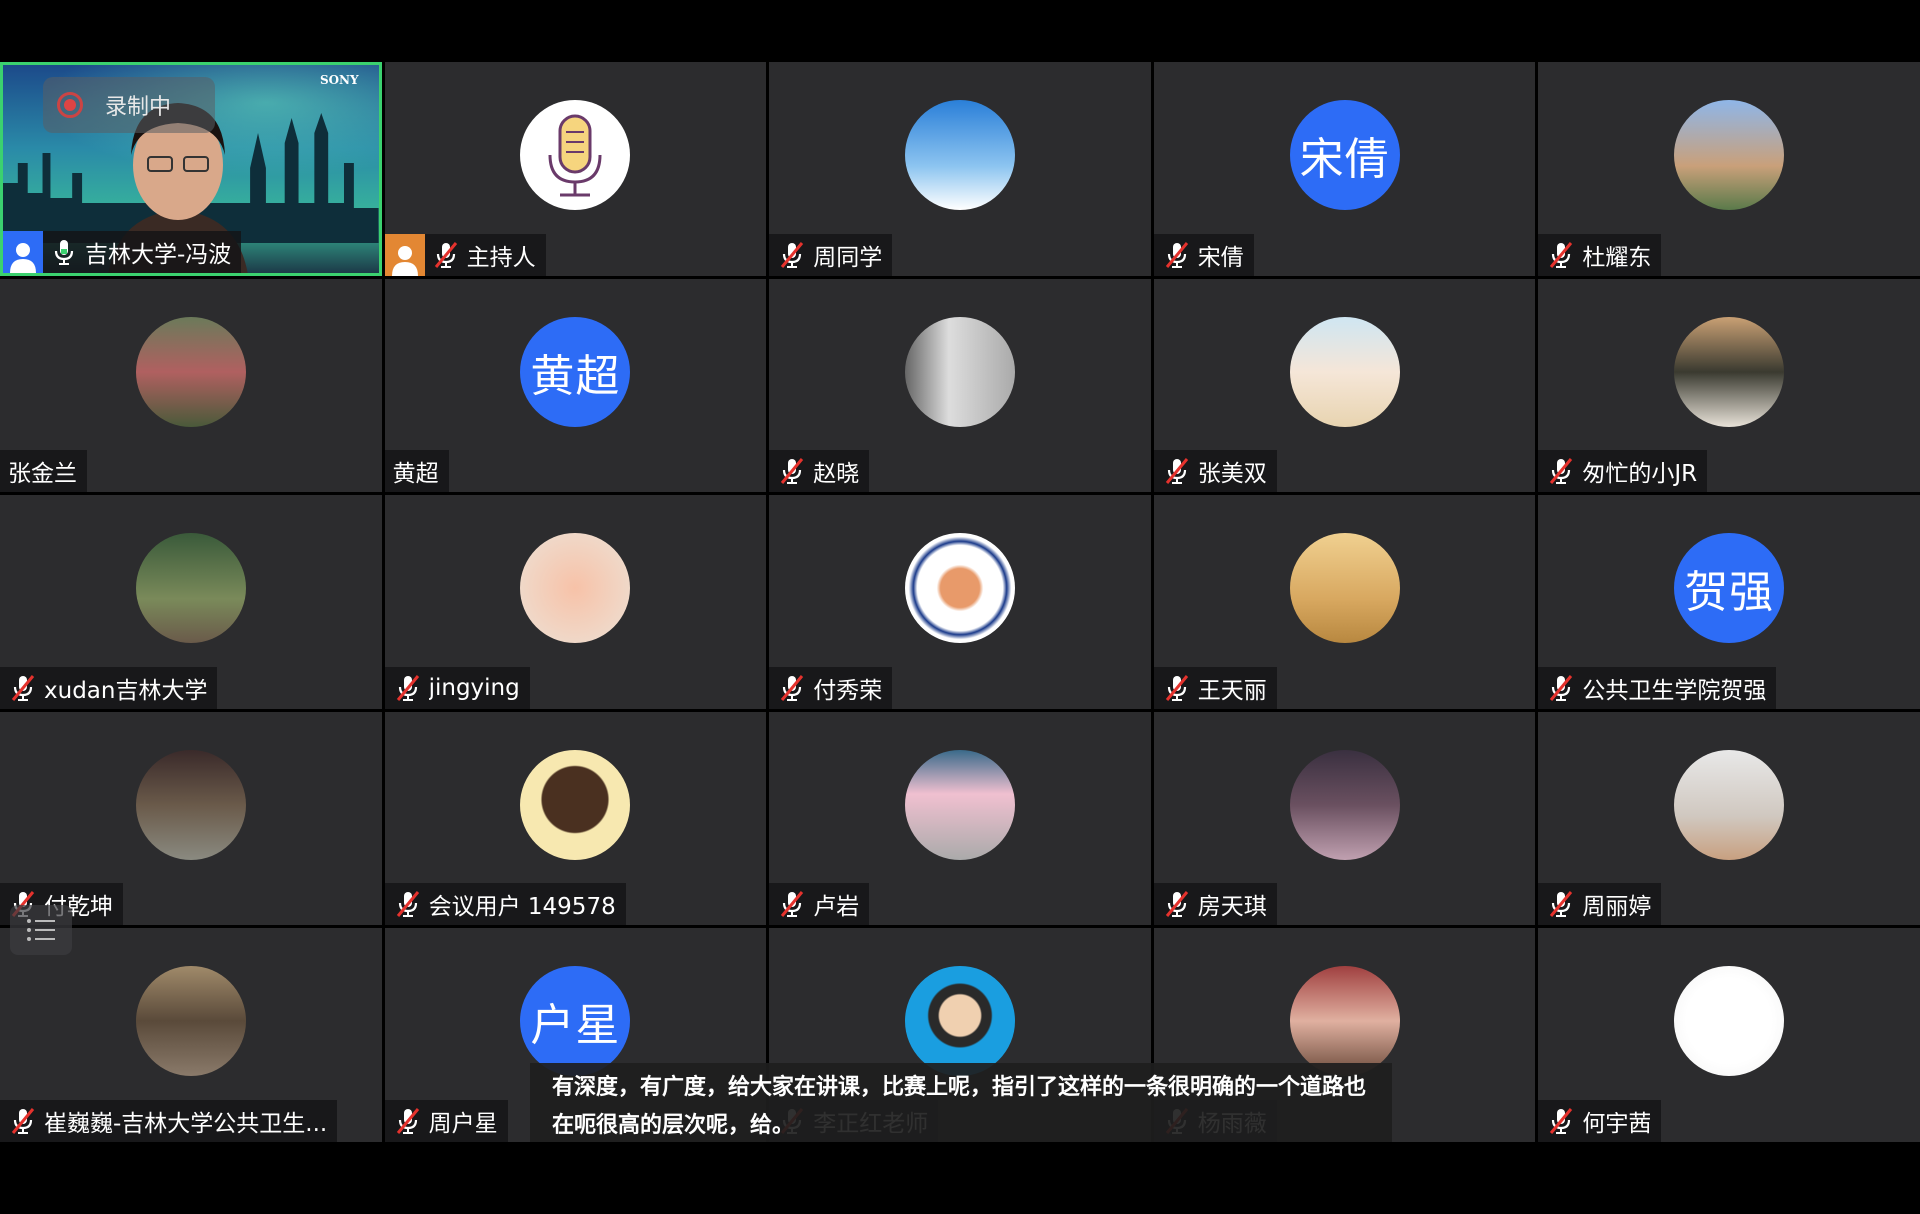 The image size is (1920, 1214). What do you see at coordinates (836, 907) in the screenshot?
I see `participant-name: 卢岩` at bounding box center [836, 907].